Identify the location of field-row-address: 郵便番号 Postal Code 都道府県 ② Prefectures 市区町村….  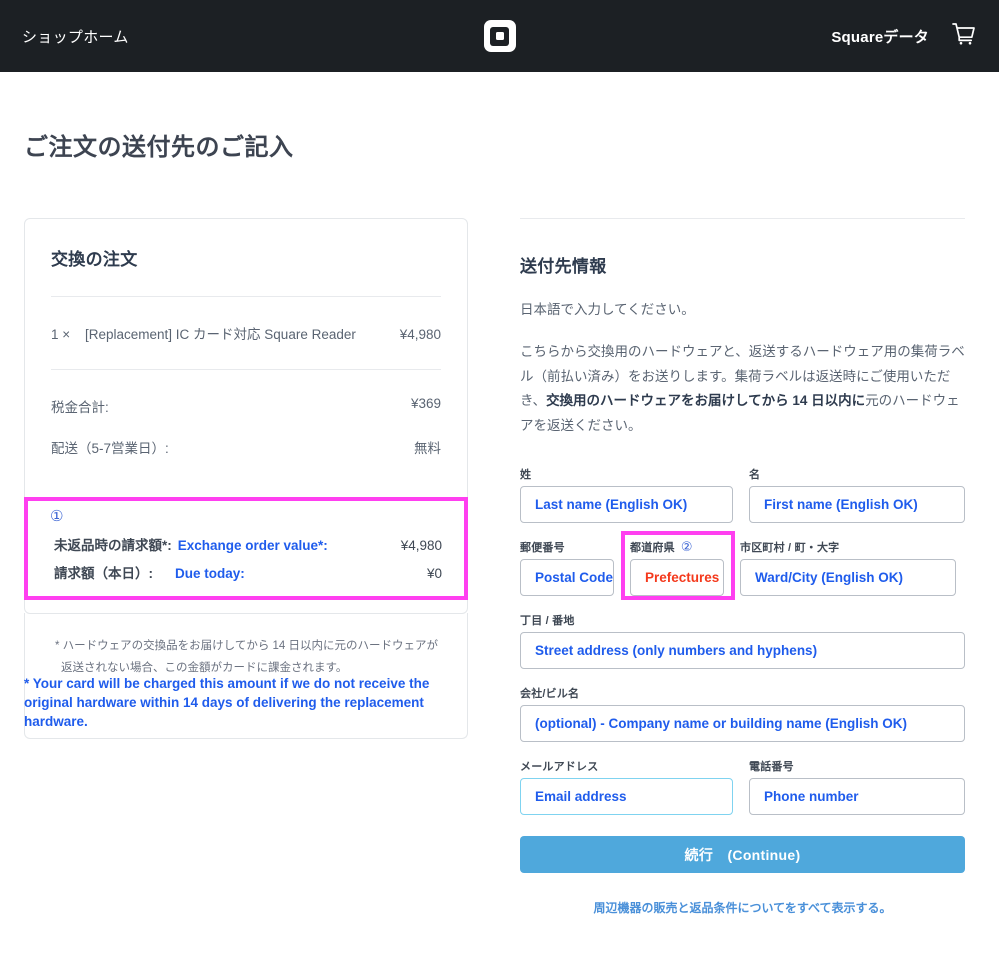
(742, 566).